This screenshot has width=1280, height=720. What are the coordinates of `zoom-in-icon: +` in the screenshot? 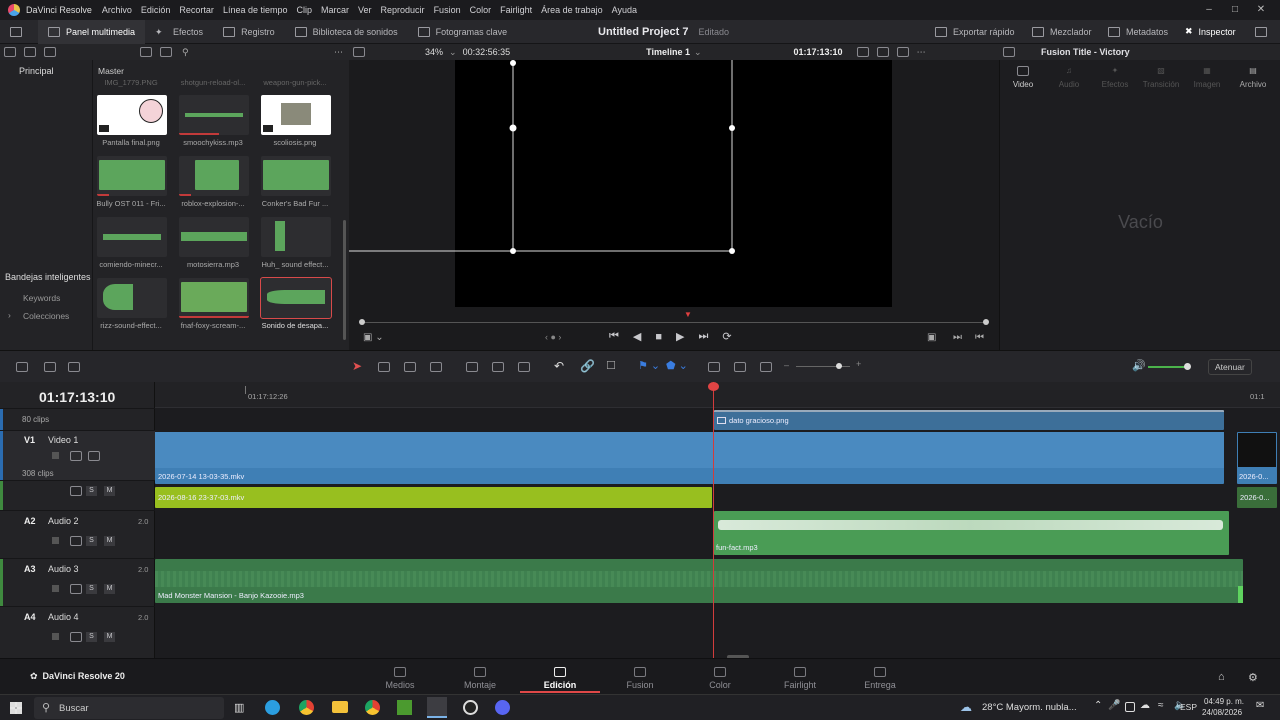 It's located at (858, 364).